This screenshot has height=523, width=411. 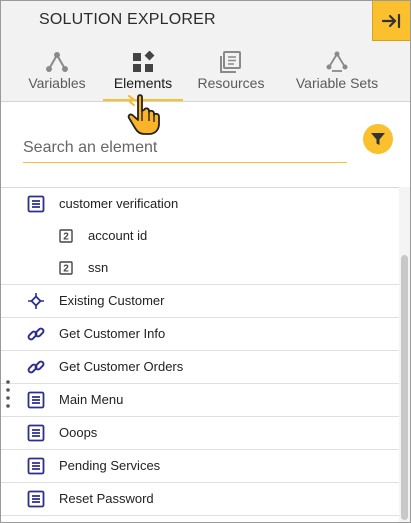 I want to click on share-nodes-icon, so click(x=57, y=62).